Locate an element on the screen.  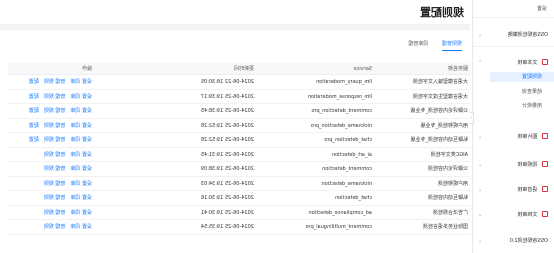
service-id-cell: ad_compliance_detection is located at coordinates (340, 212).